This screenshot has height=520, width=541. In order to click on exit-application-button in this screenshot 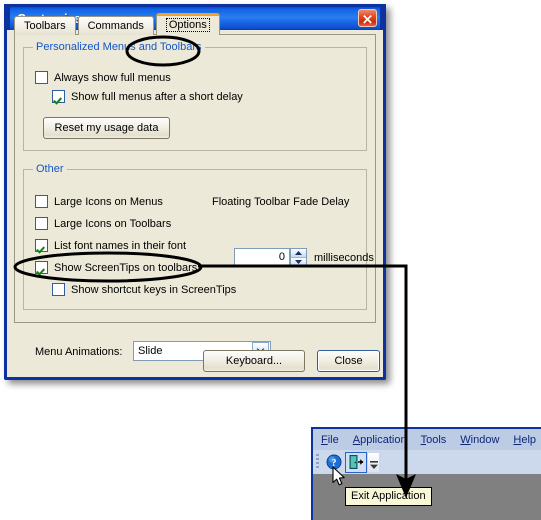, I will do `click(356, 462)`.